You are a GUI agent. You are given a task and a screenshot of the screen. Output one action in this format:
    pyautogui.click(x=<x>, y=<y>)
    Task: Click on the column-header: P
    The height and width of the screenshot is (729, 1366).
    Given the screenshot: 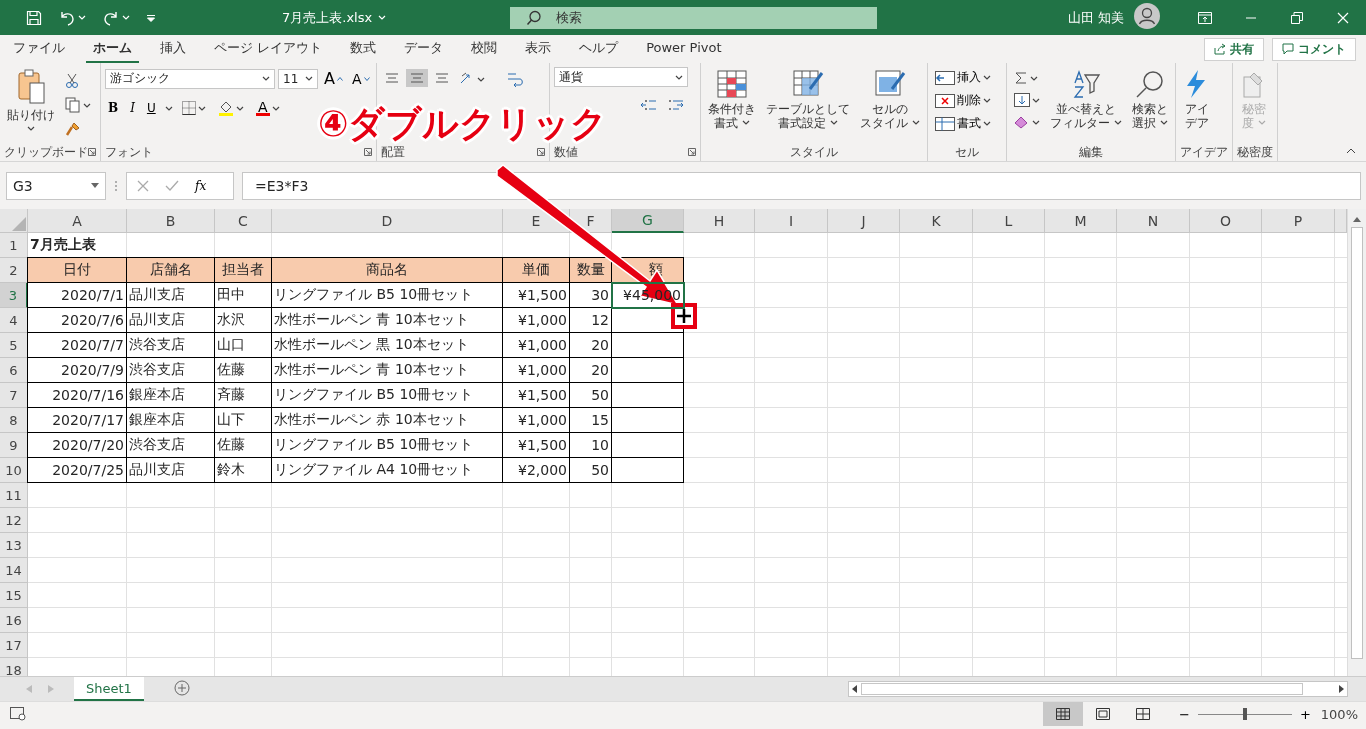 What is the action you would take?
    pyautogui.click(x=1298, y=221)
    